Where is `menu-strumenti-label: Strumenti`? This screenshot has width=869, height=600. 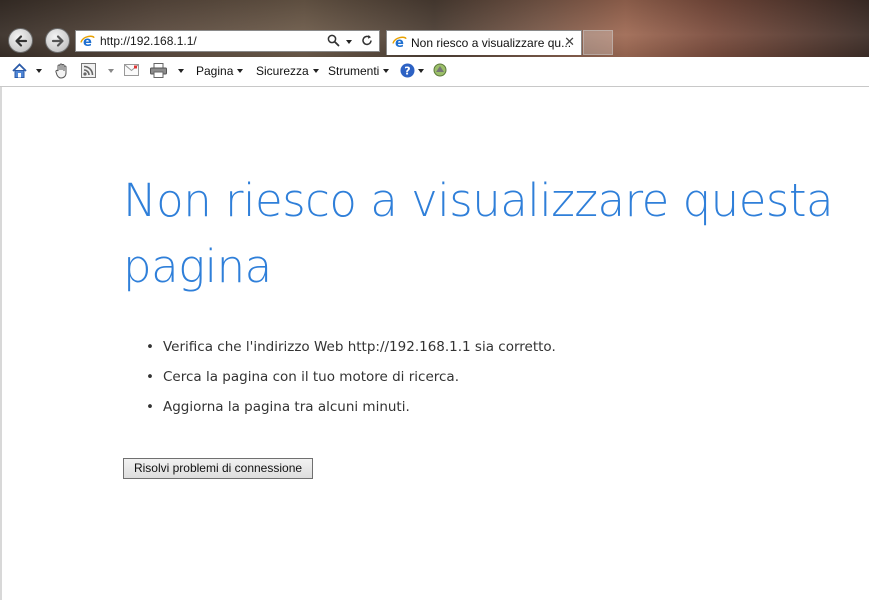 menu-strumenti-label: Strumenti is located at coordinates (354, 71).